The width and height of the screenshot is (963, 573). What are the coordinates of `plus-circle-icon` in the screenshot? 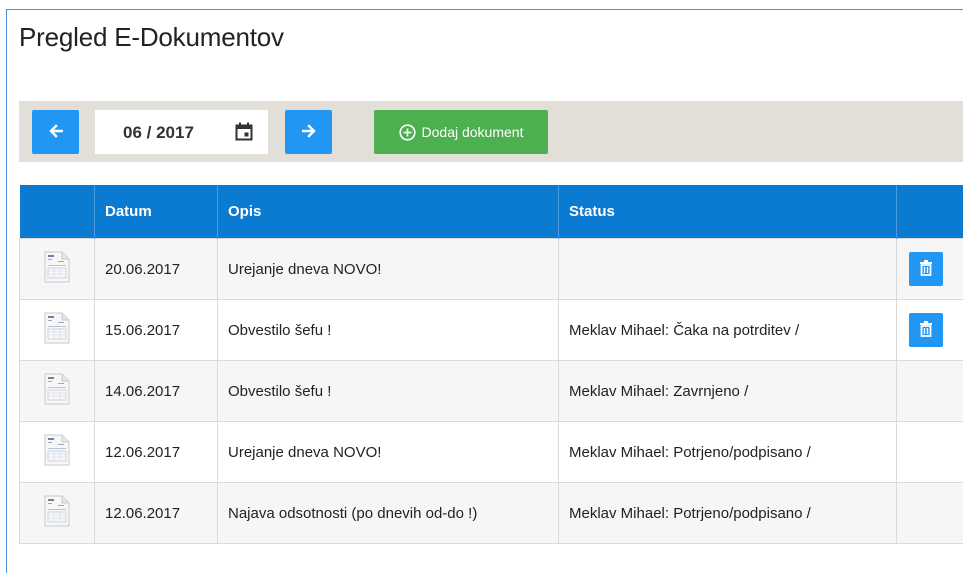 It's located at (407, 132).